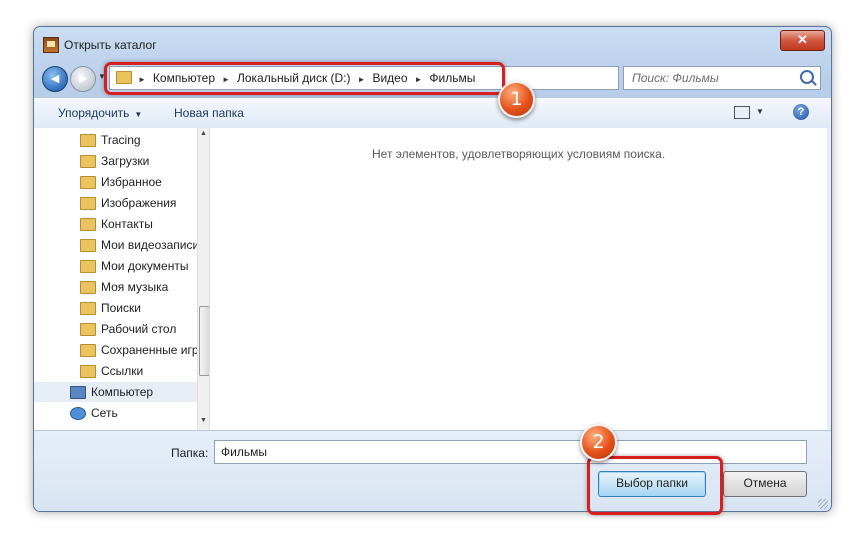 The image size is (864, 544). Describe the element at coordinates (55, 79) in the screenshot. I see `back-button: ◄` at that location.